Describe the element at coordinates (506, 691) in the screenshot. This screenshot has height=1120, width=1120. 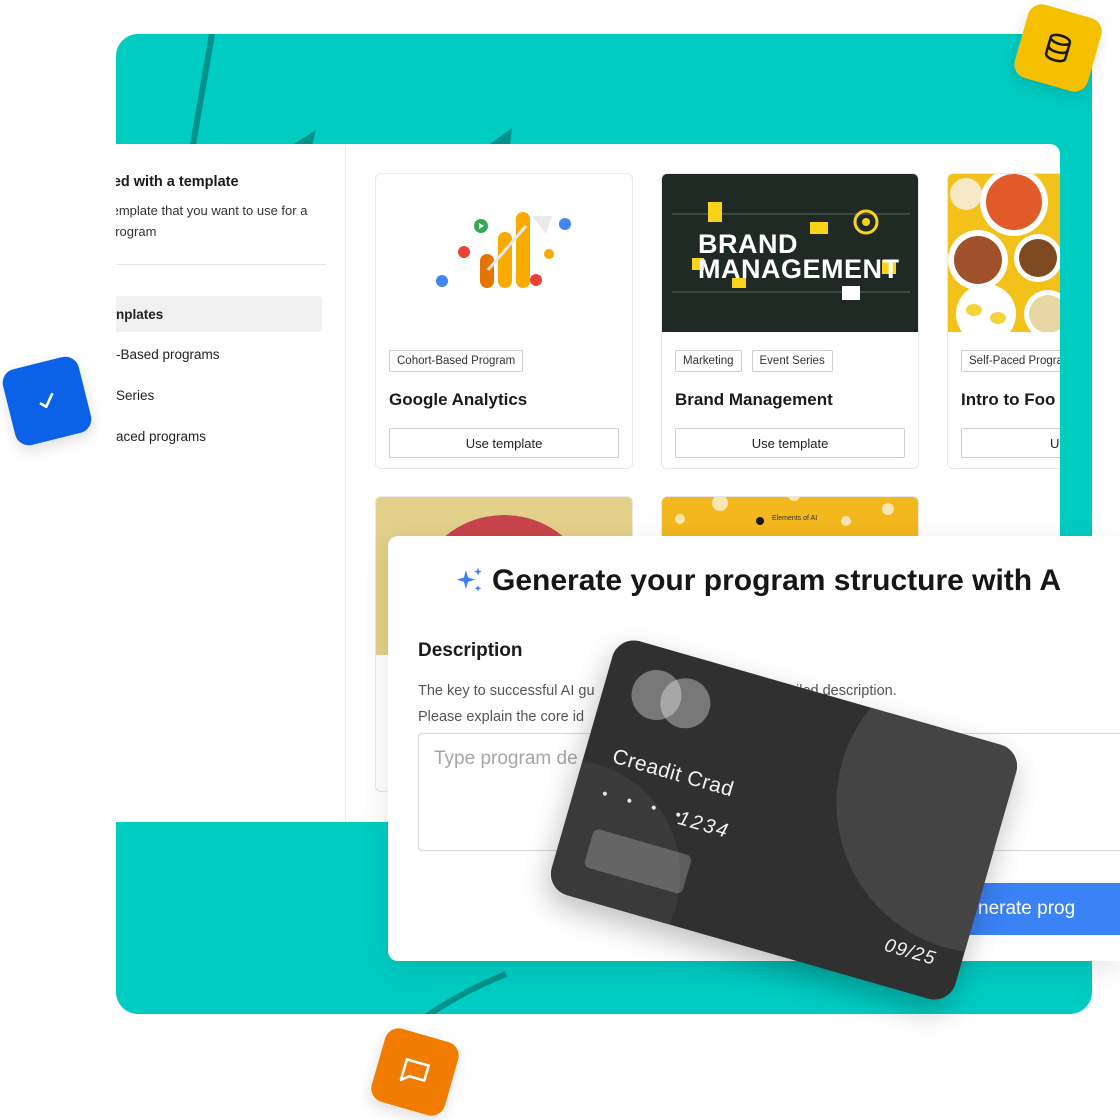
I see `description-help-line1: The key to successful AI gu` at that location.